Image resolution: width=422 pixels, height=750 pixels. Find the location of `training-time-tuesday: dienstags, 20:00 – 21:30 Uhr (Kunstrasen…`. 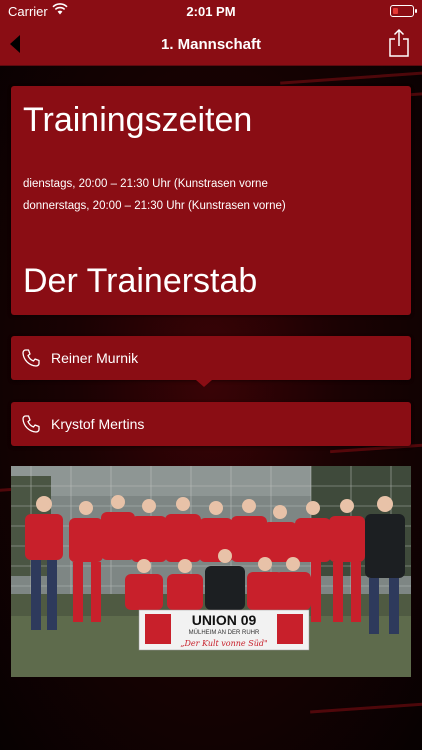

training-time-tuesday: dienstags, 20:00 – 21:30 Uhr (Kunstrasen… is located at coordinates (145, 184).